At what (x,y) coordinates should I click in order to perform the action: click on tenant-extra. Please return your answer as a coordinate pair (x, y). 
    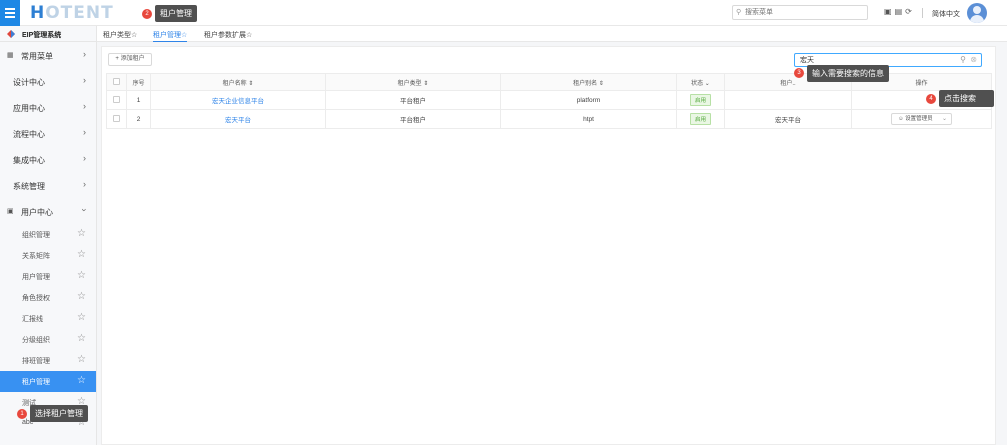
    Looking at the image, I should click on (788, 100).